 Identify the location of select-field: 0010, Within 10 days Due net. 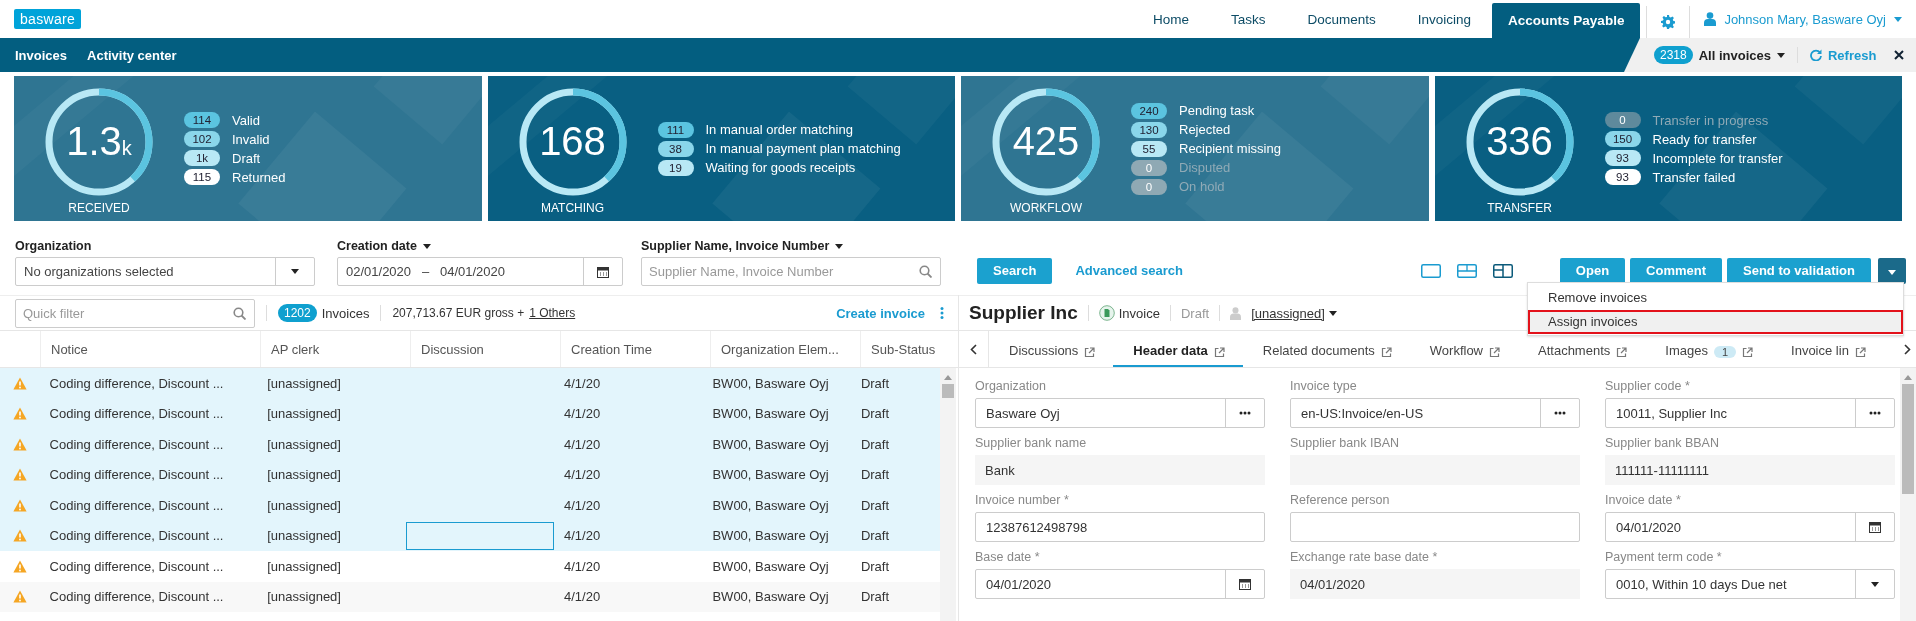
(1750, 584).